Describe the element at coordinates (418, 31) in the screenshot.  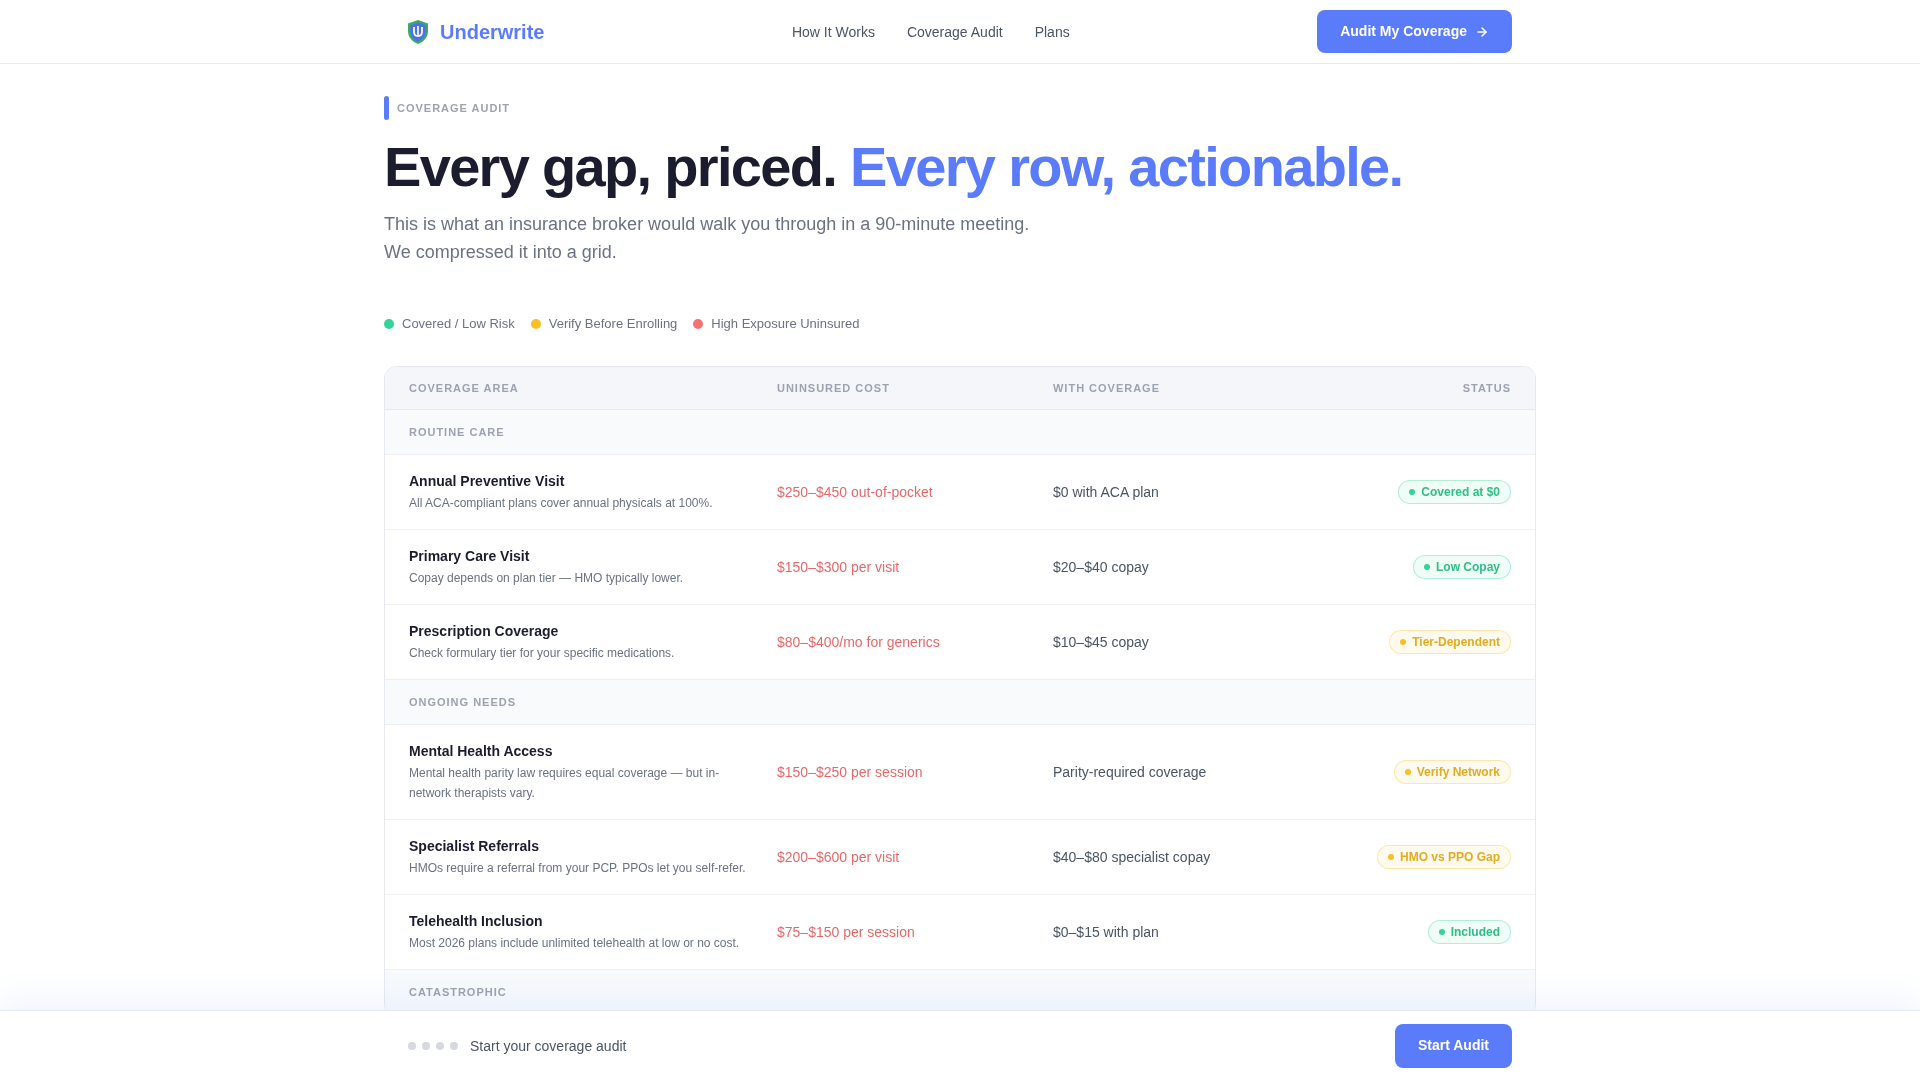
I see `shield-logo-icon` at that location.